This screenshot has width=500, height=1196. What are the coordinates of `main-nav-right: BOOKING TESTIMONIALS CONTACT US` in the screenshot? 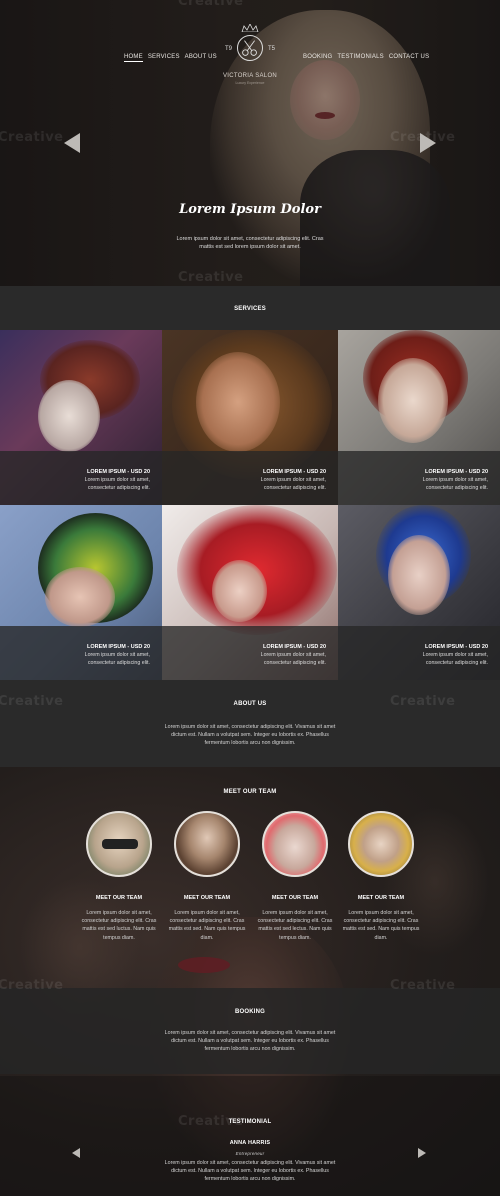 It's located at (366, 57).